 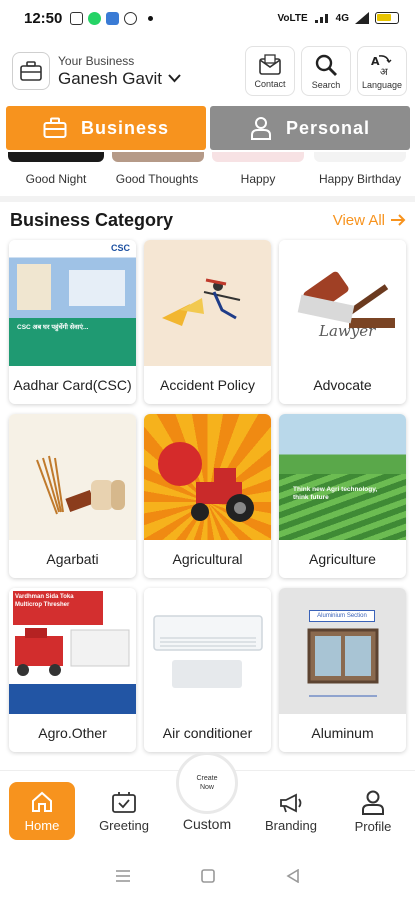 I want to click on person-icon, so click(x=260, y=128).